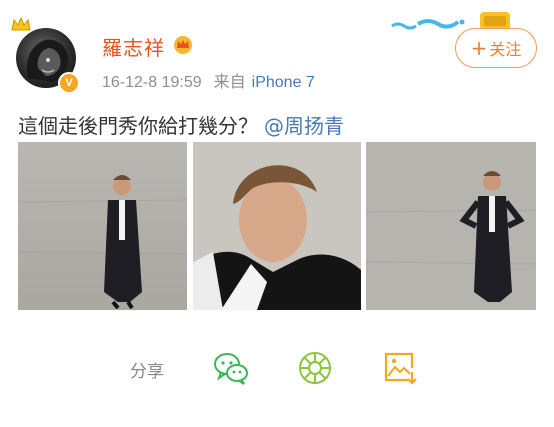 The image size is (554, 427). I want to click on verified-badge: V, so click(69, 83).